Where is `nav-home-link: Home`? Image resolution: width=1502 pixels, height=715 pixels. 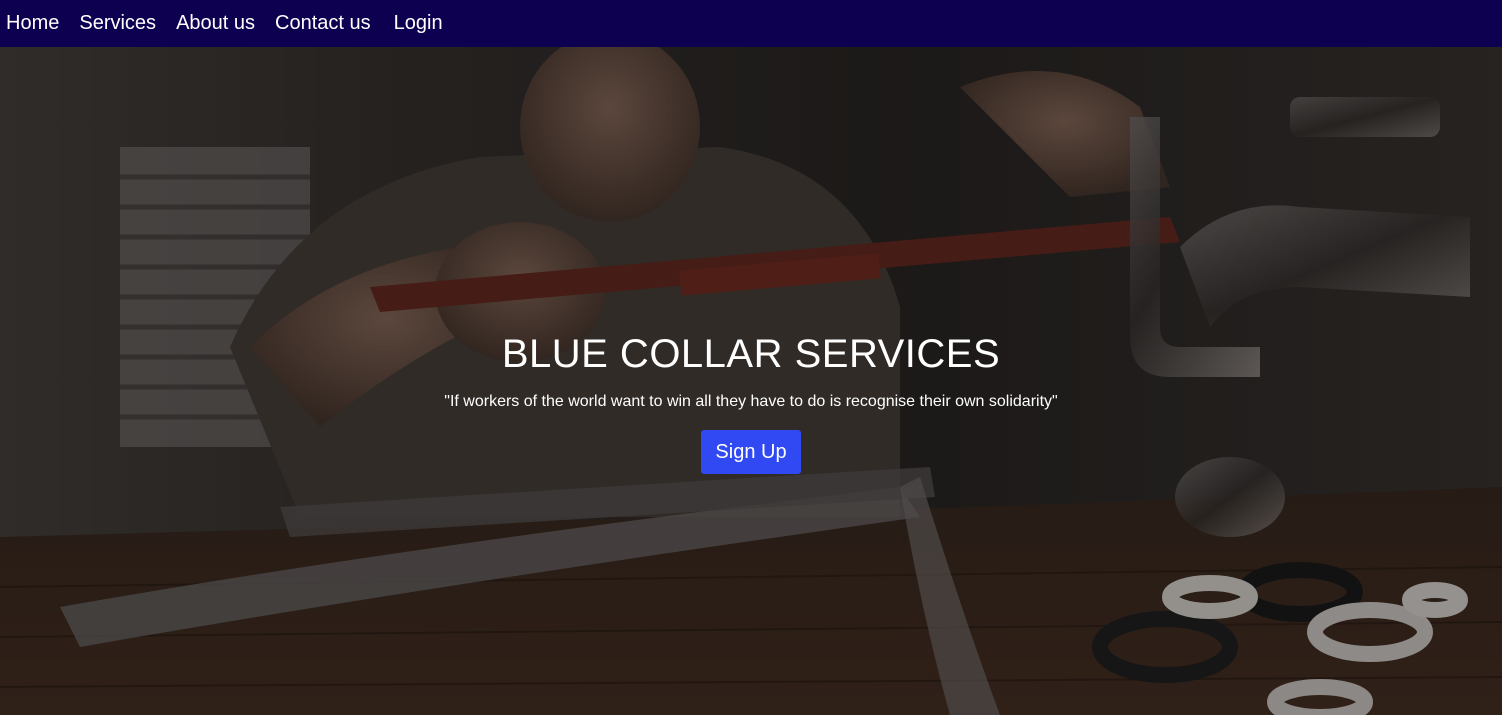 nav-home-link: Home is located at coordinates (32, 23).